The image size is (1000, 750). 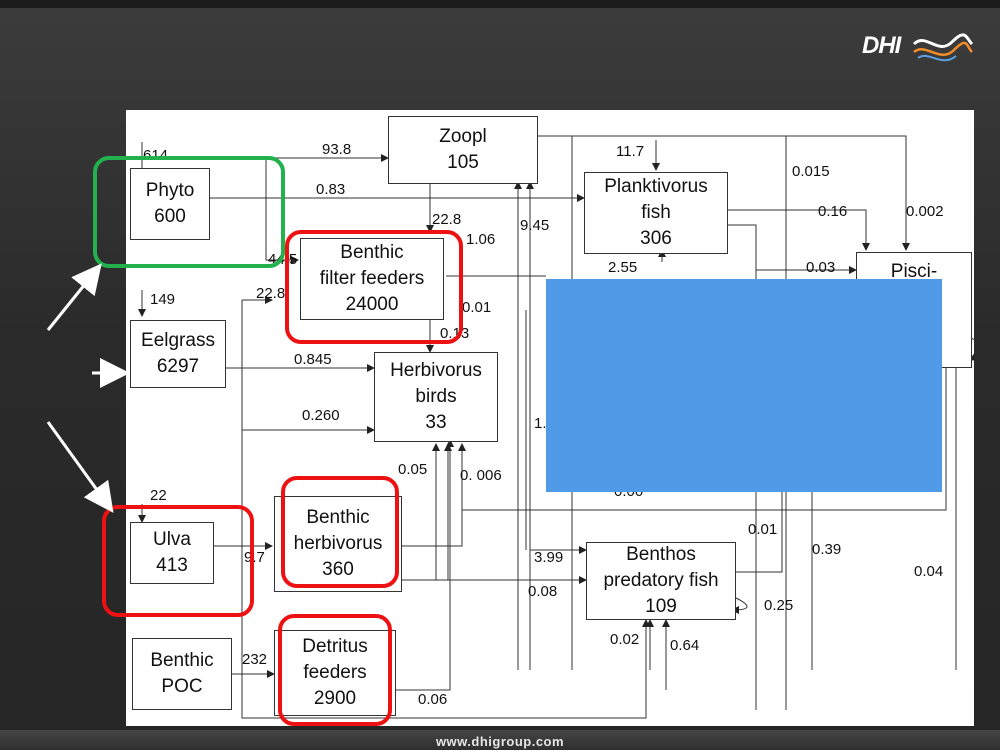 I want to click on node-planktivorus-fish: Planktivorus fish 306, so click(x=656, y=213).